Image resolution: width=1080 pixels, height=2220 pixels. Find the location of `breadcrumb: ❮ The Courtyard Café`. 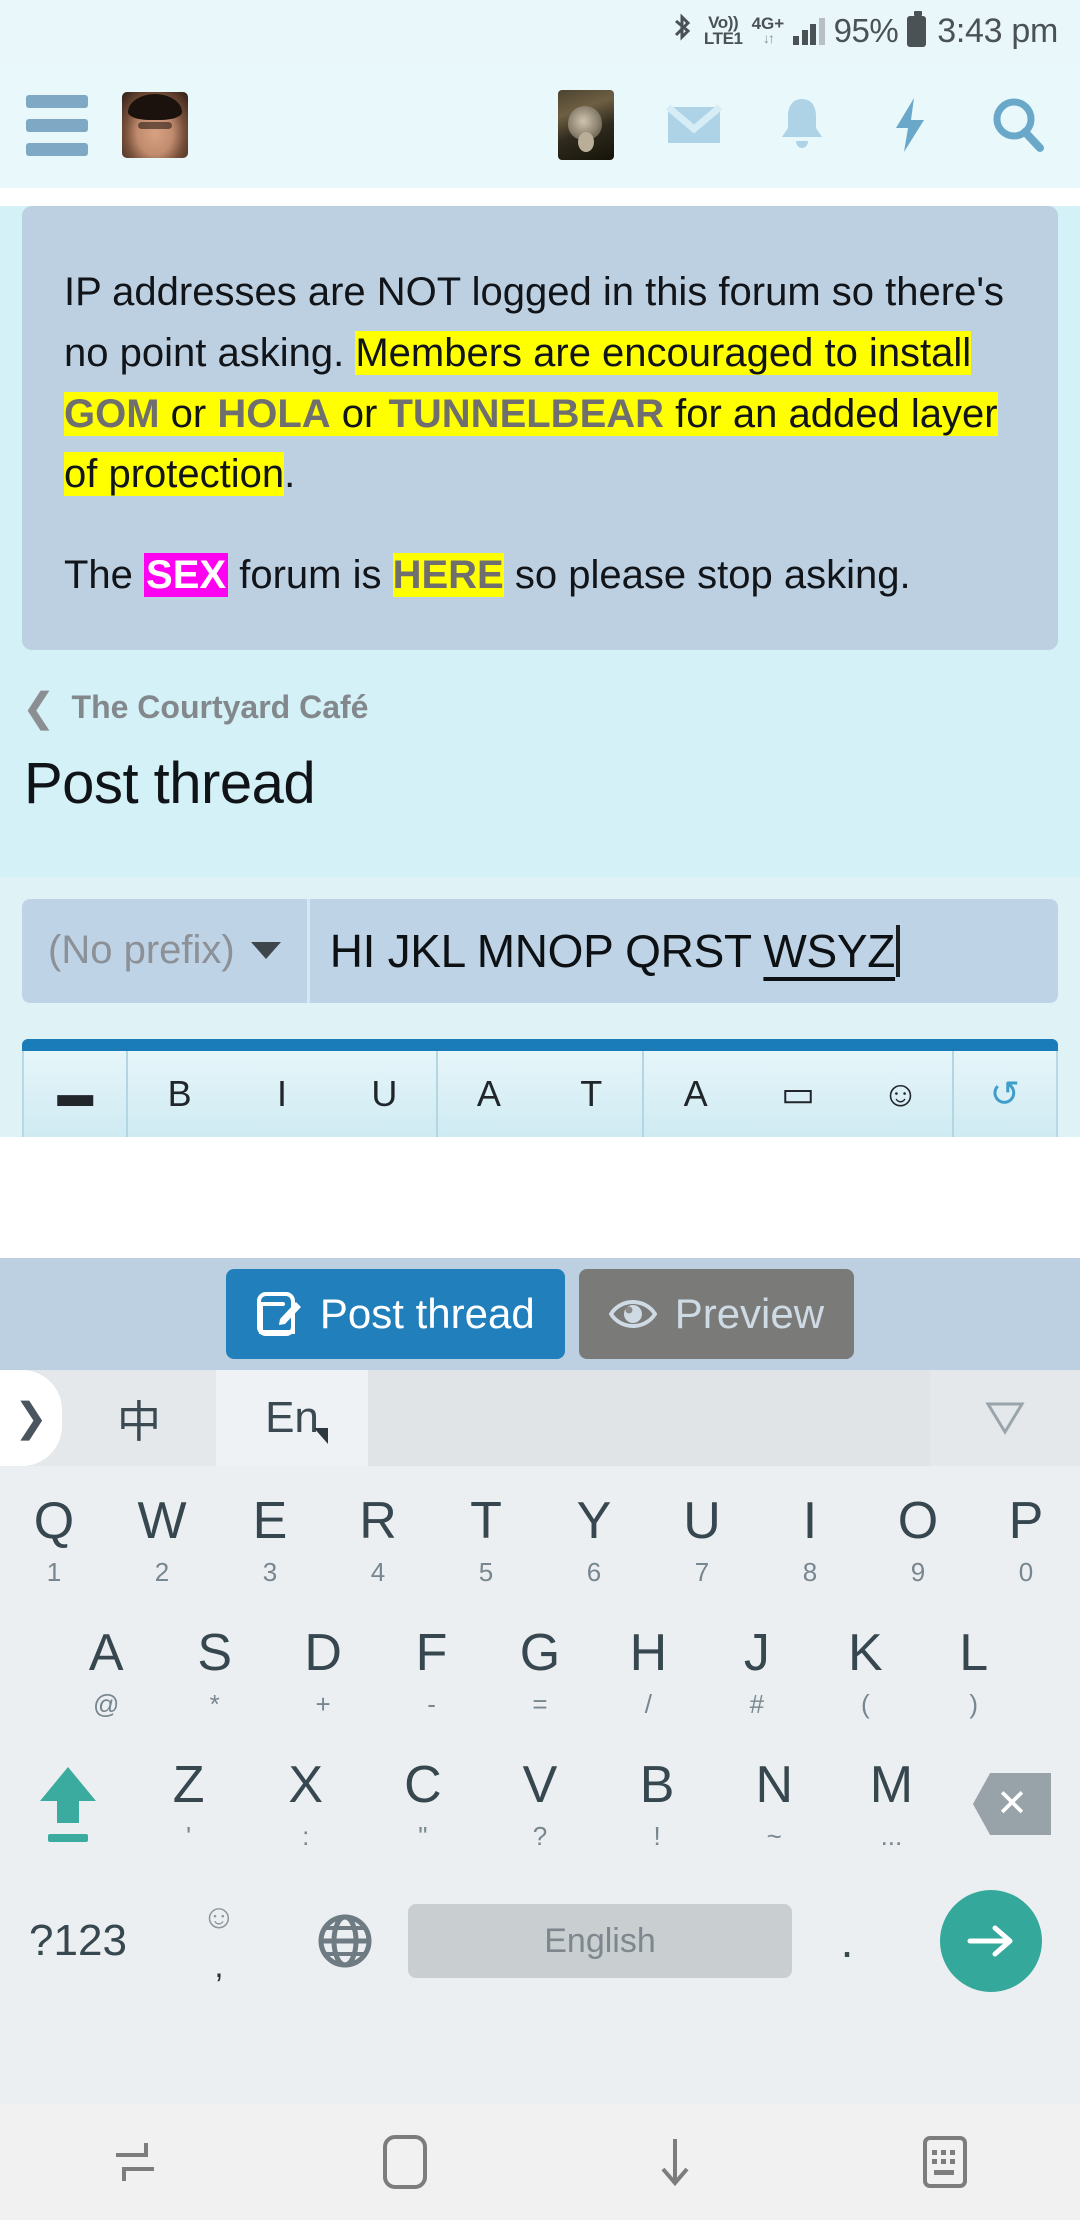

breadcrumb: ❮ The Courtyard Café is located at coordinates (540, 689).